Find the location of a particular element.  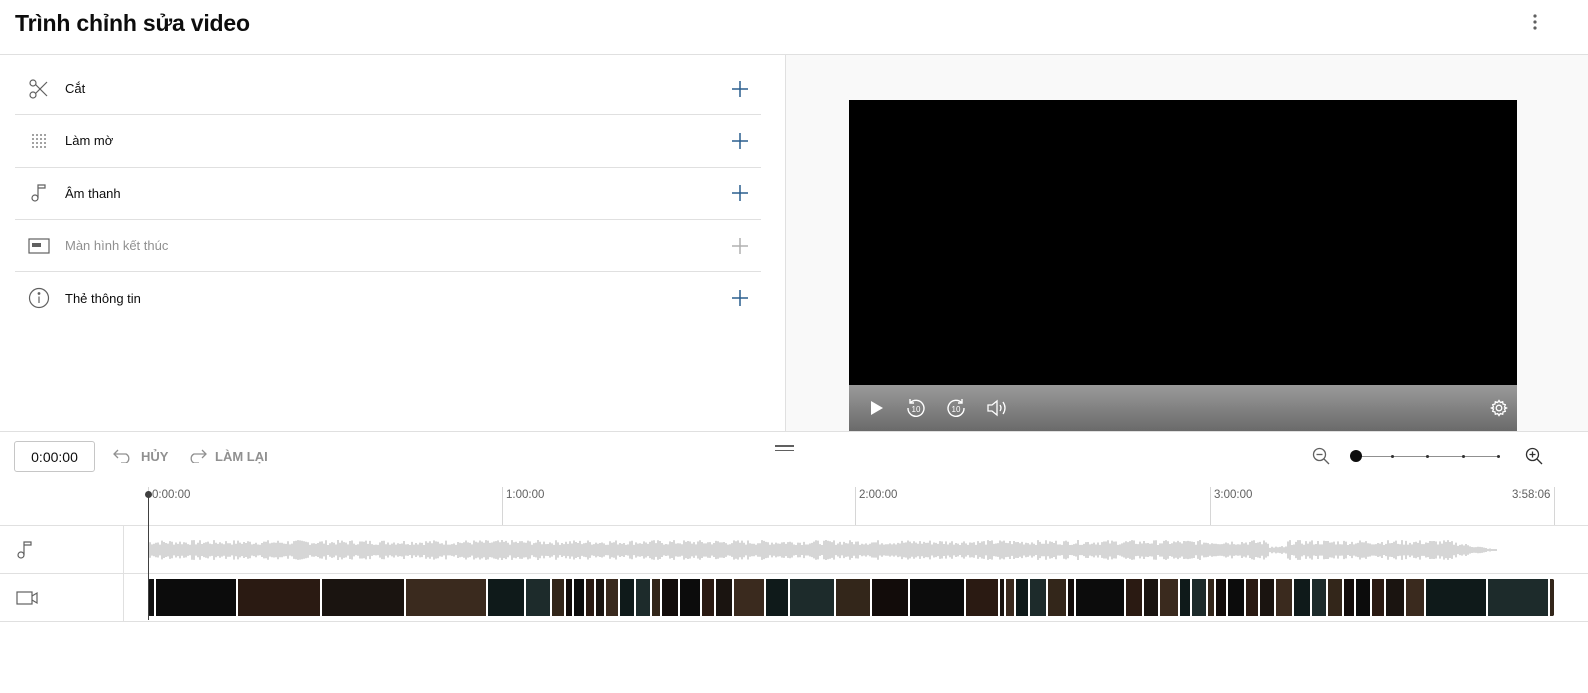

forward-10-icon: 10 is located at coordinates (956, 408).